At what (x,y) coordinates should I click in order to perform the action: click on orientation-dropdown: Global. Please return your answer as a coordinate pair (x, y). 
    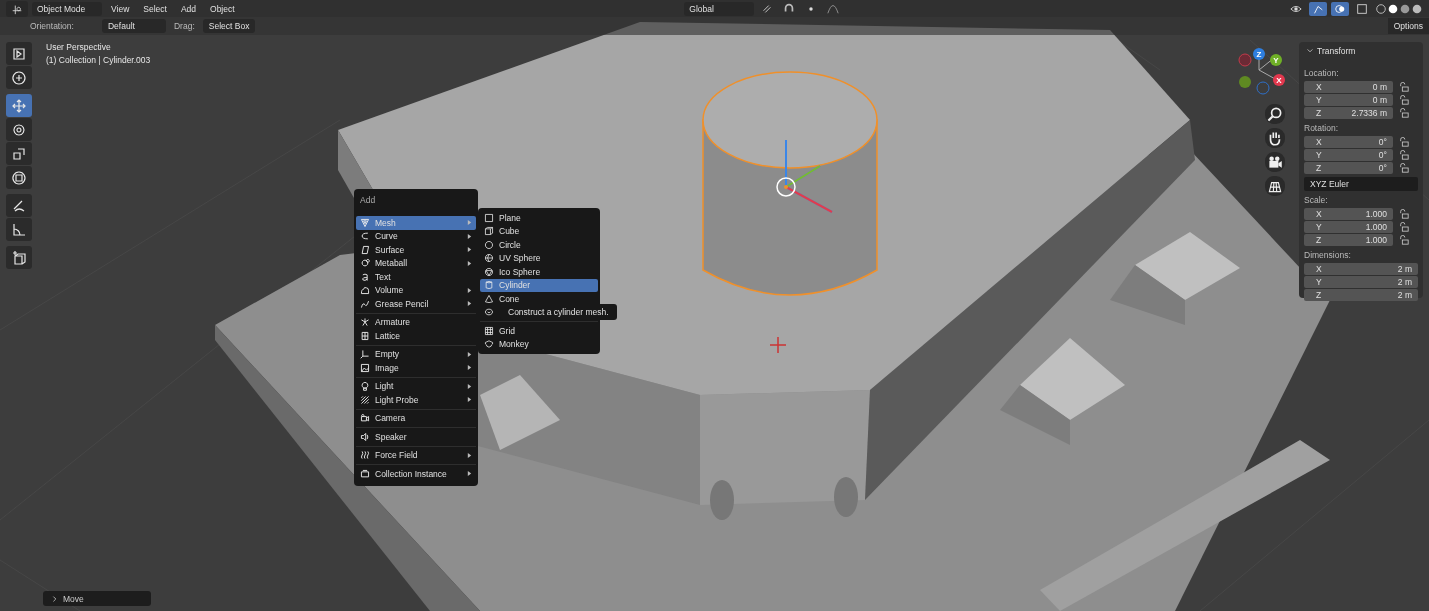
    Looking at the image, I should click on (719, 8).